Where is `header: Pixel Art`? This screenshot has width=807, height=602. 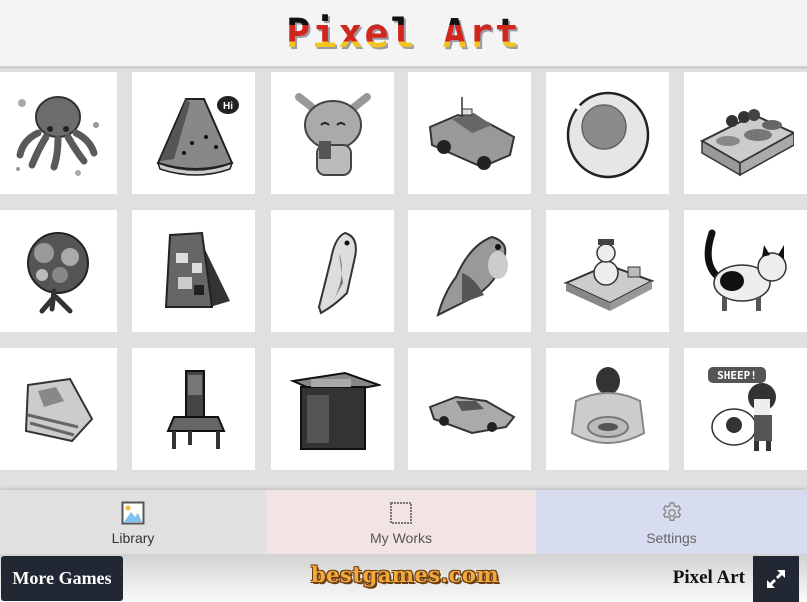
header: Pixel Art is located at coordinates (403, 34).